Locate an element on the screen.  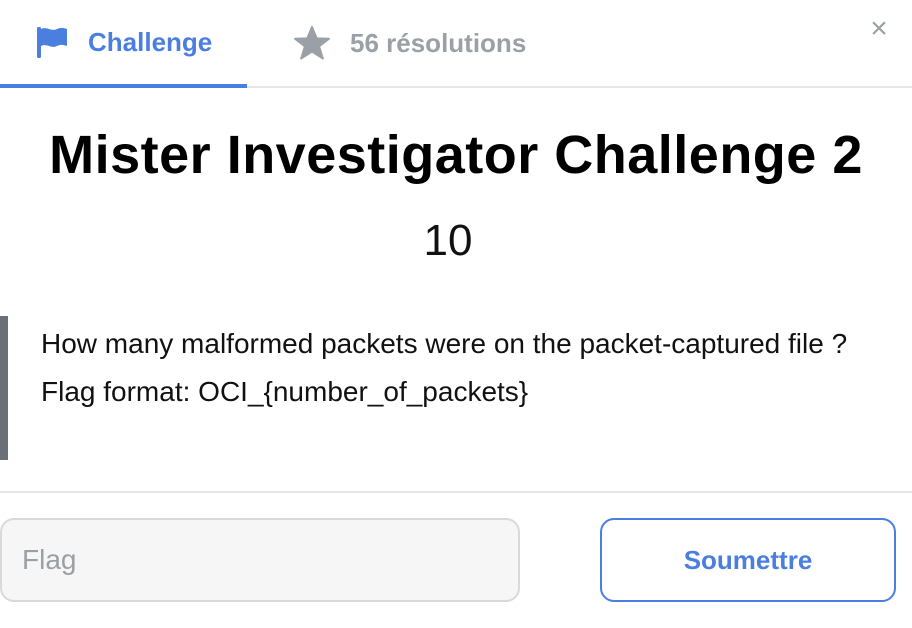
tab-challenge: Challenge is located at coordinates (123, 44).